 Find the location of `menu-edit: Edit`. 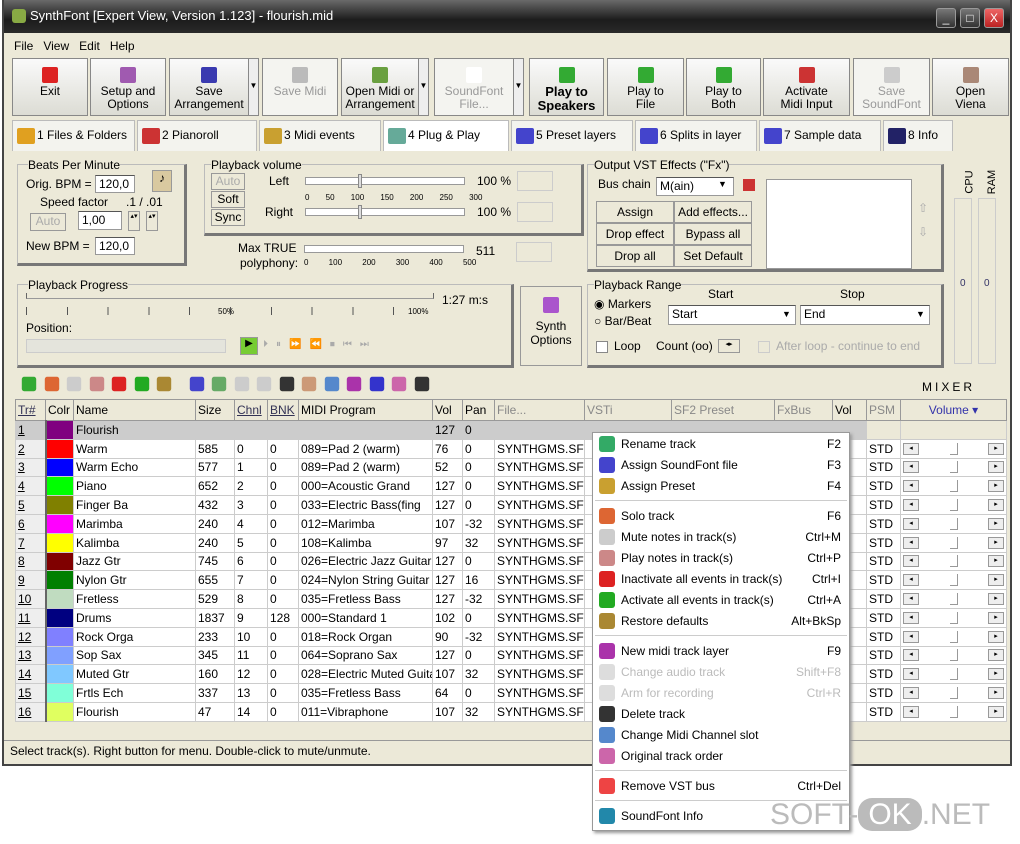

menu-edit: Edit is located at coordinates (89, 46).